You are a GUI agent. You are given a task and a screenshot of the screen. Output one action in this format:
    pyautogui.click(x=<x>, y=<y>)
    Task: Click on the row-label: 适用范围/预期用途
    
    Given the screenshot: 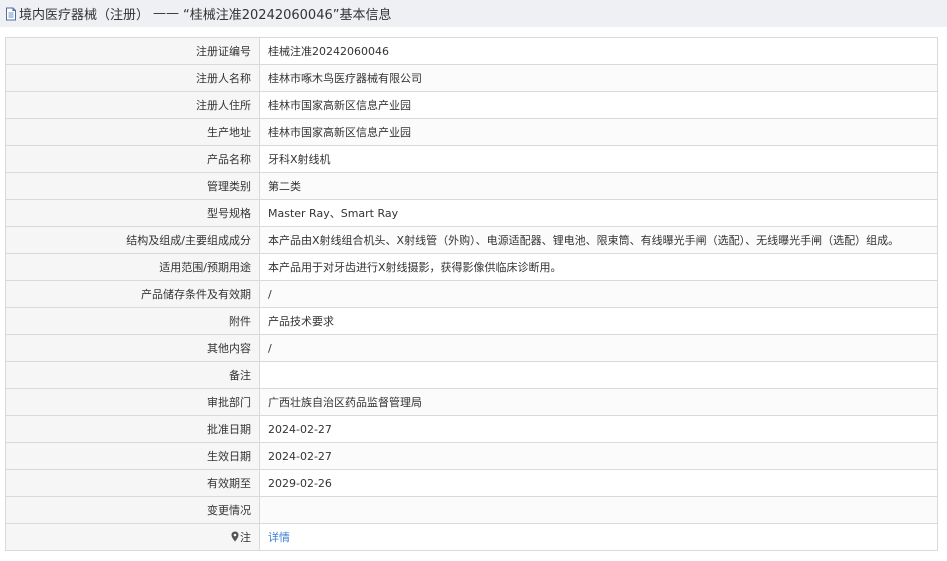 What is the action you would take?
    pyautogui.click(x=132, y=267)
    